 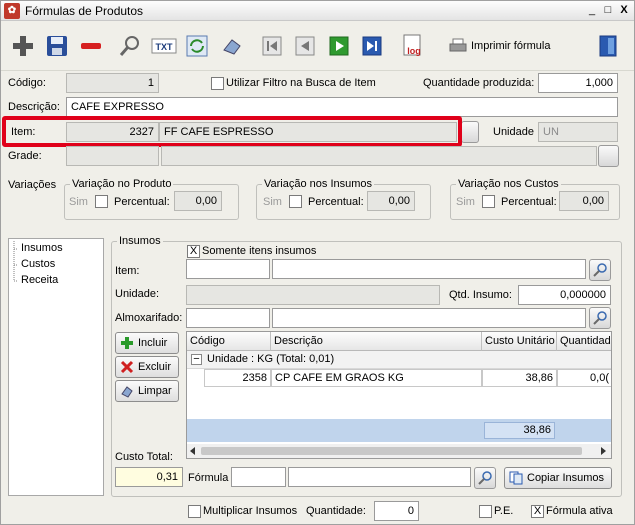 I want to click on minus-icon, so click(x=91, y=46).